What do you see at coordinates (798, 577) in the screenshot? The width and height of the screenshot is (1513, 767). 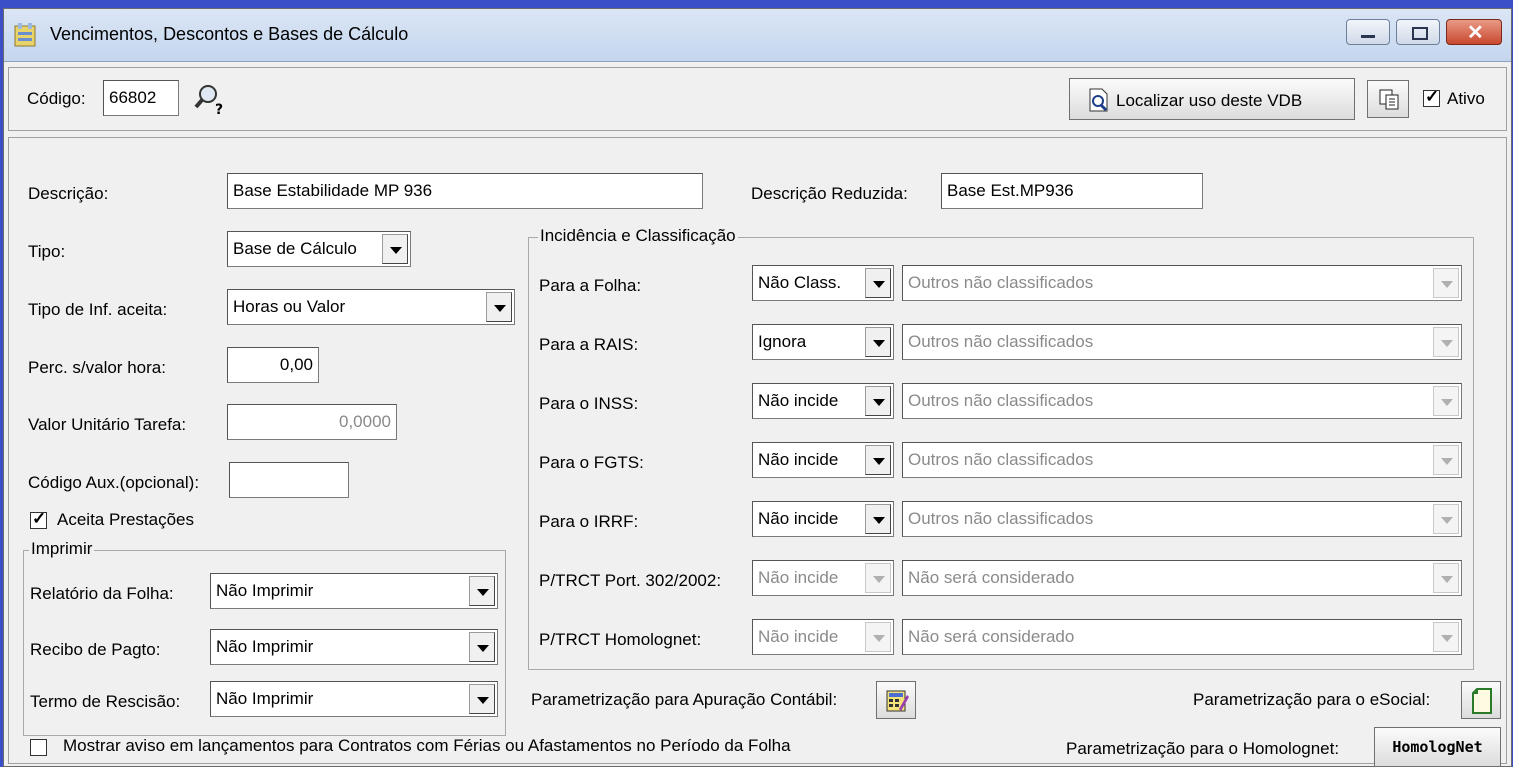 I see `trct-port-value: Não incide` at bounding box center [798, 577].